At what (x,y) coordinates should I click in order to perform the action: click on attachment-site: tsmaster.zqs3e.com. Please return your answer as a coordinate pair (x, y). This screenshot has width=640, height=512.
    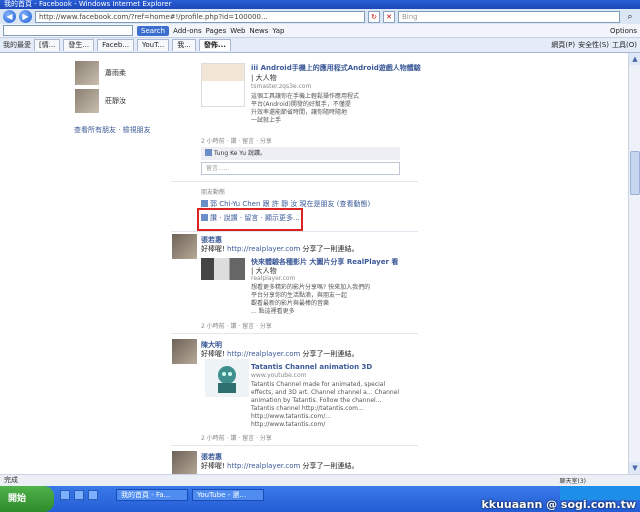
    Looking at the image, I should click on (281, 86).